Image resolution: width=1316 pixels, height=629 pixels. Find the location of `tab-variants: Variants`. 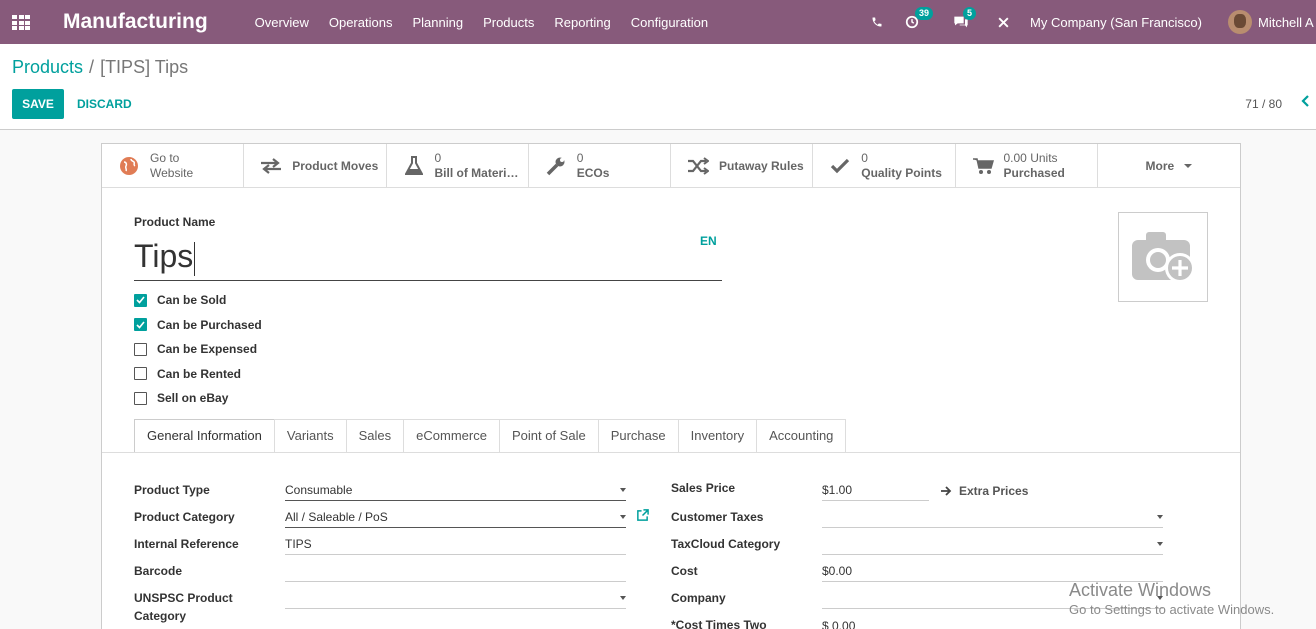

tab-variants: Variants is located at coordinates (310, 435).